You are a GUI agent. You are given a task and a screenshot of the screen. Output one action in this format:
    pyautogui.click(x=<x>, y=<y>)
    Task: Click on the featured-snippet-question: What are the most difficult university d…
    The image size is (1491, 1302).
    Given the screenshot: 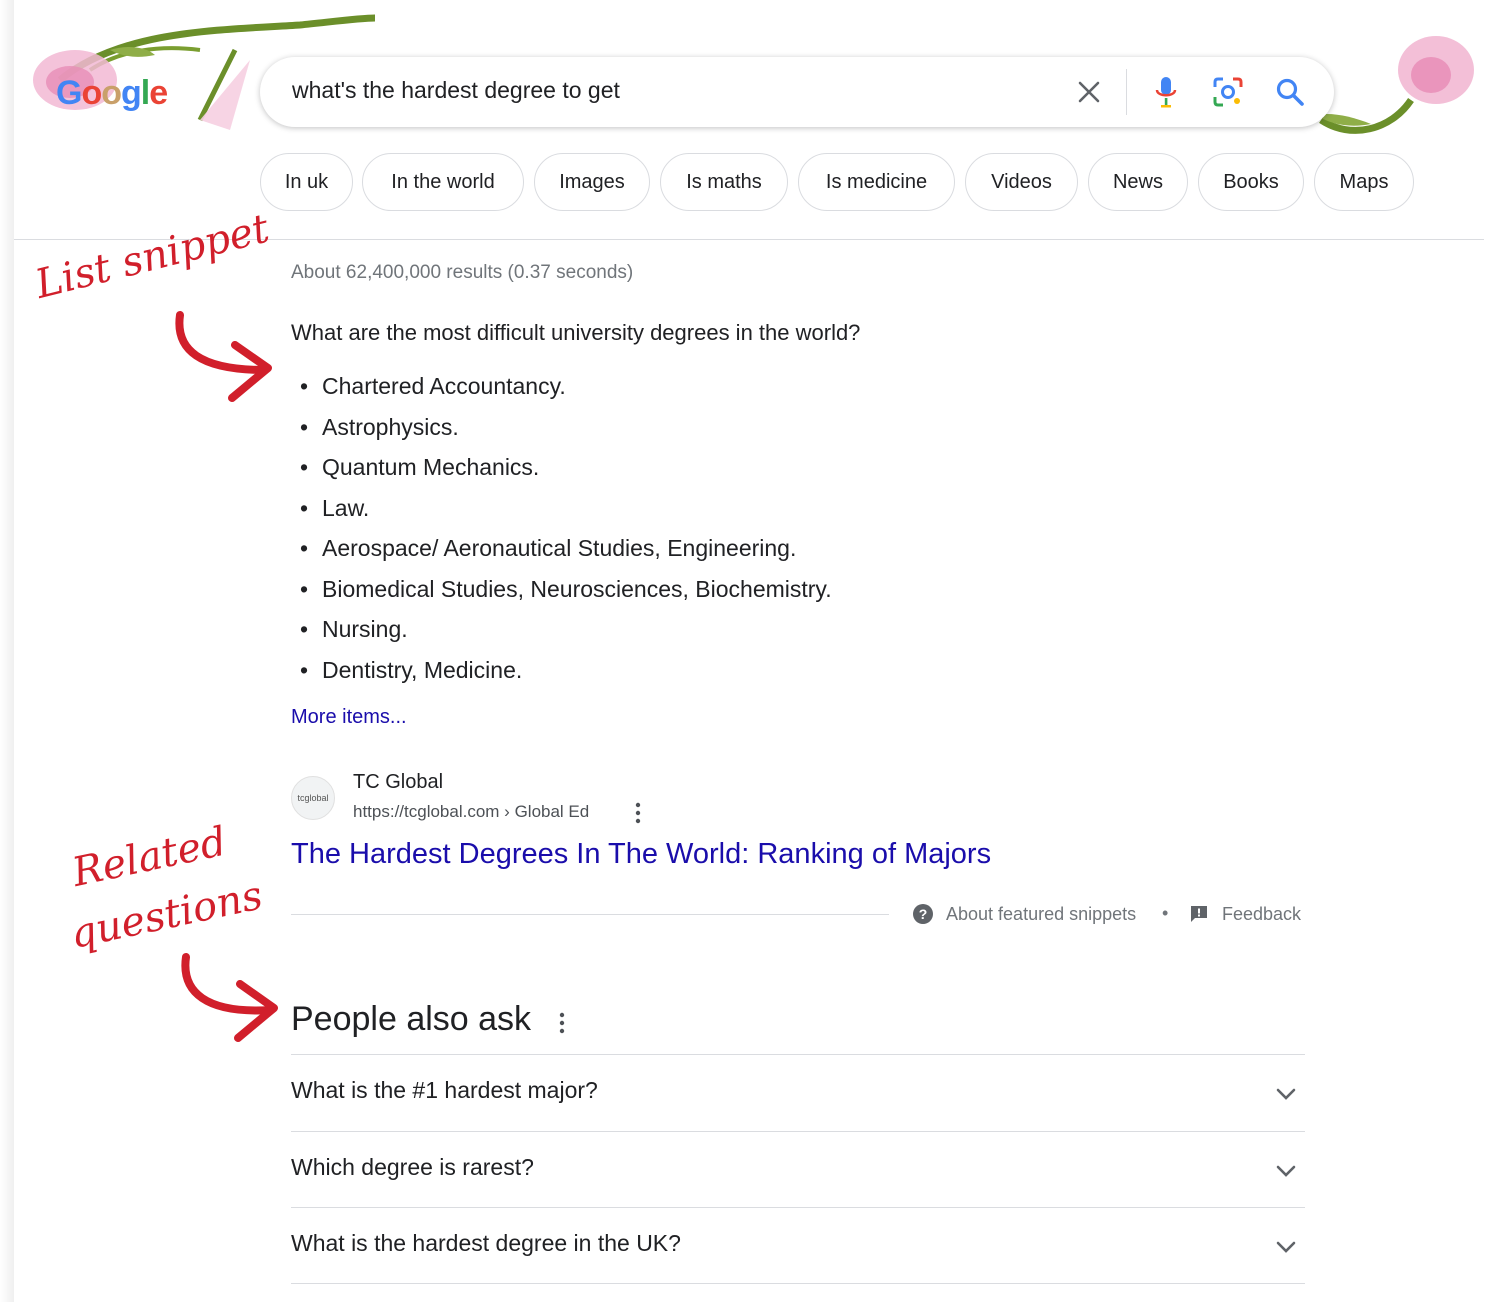 What is the action you would take?
    pyautogui.click(x=576, y=332)
    